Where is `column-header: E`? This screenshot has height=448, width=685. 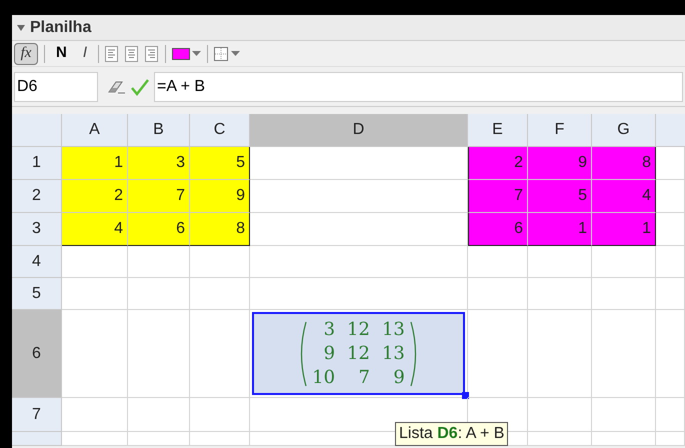
column-header: E is located at coordinates (498, 130).